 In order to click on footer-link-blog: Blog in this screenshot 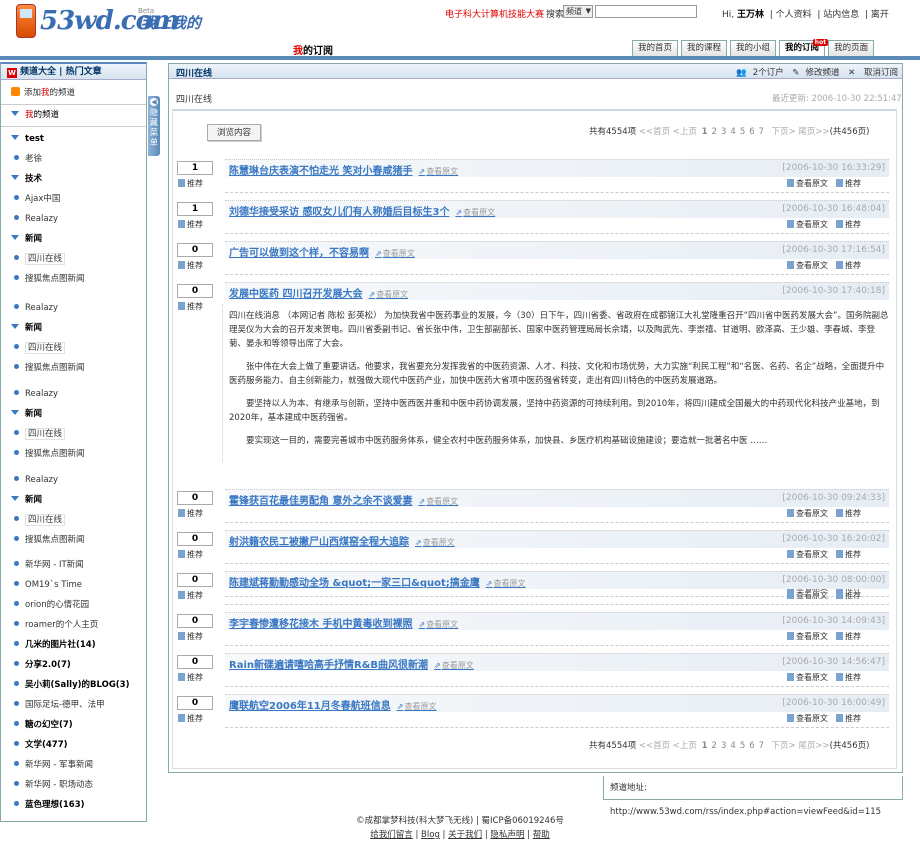, I will do `click(430, 835)`.